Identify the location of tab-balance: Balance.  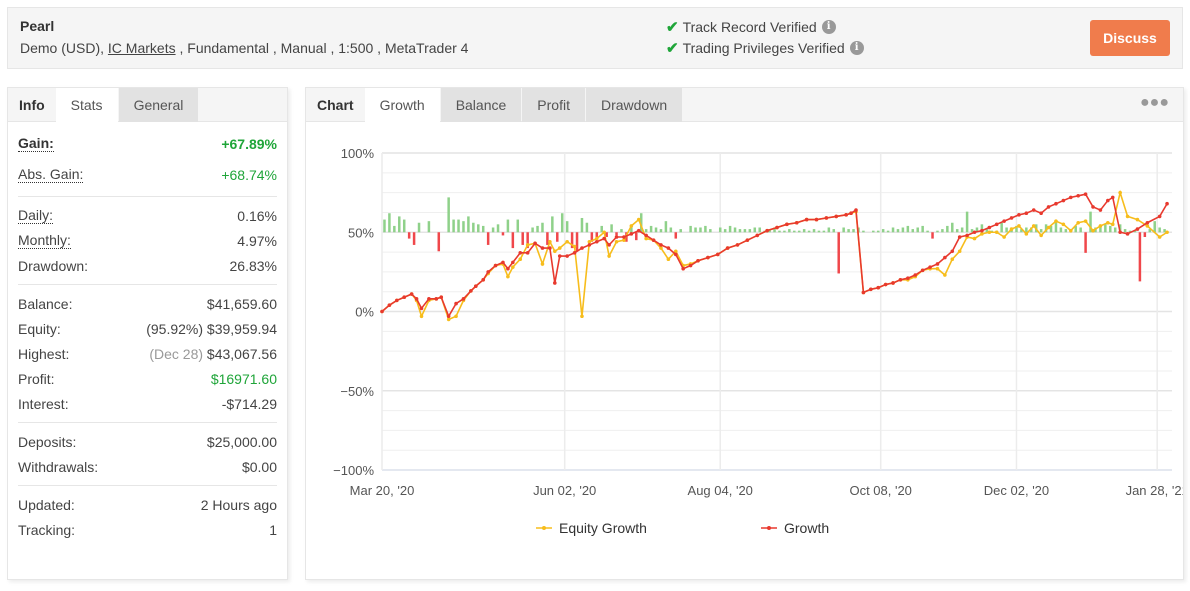
(481, 105).